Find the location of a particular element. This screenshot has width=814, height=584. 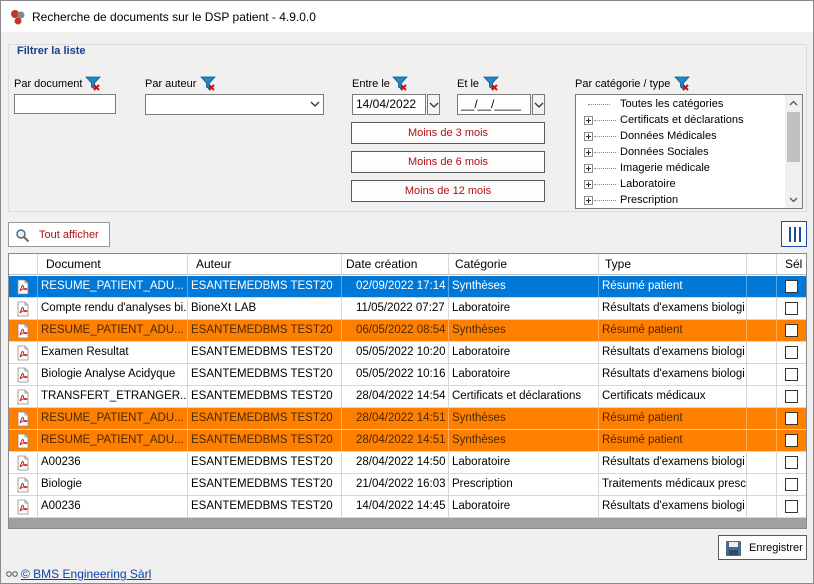

chevron-up-icon is located at coordinates (793, 103).